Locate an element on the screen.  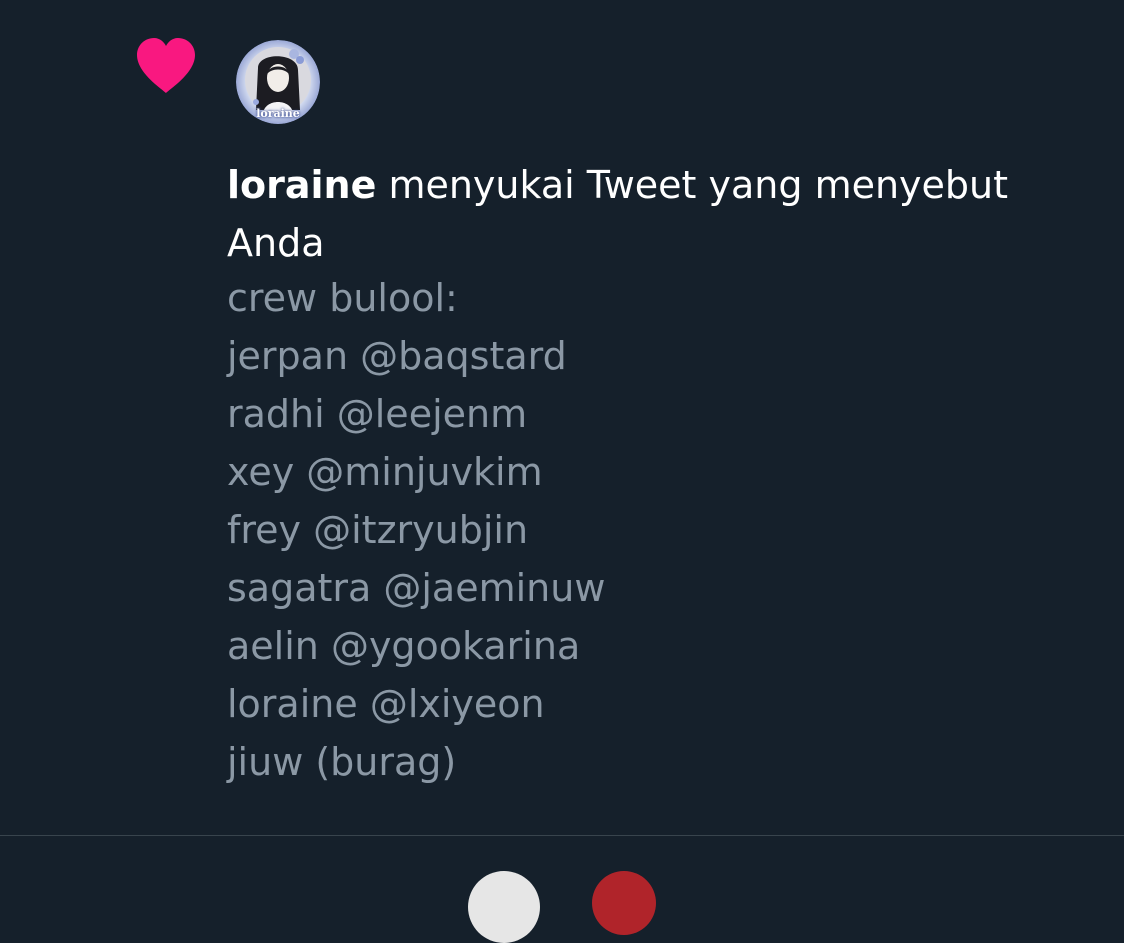
tweet-line: jerpan @baqstard is located at coordinates (397, 356).